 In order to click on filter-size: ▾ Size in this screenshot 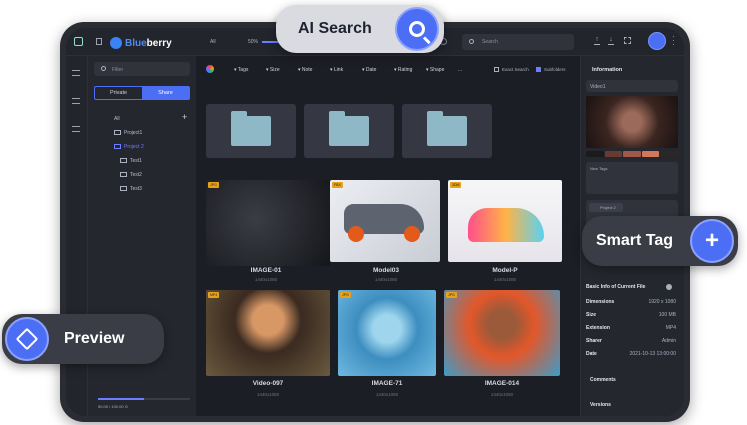, I will do `click(273, 70)`.